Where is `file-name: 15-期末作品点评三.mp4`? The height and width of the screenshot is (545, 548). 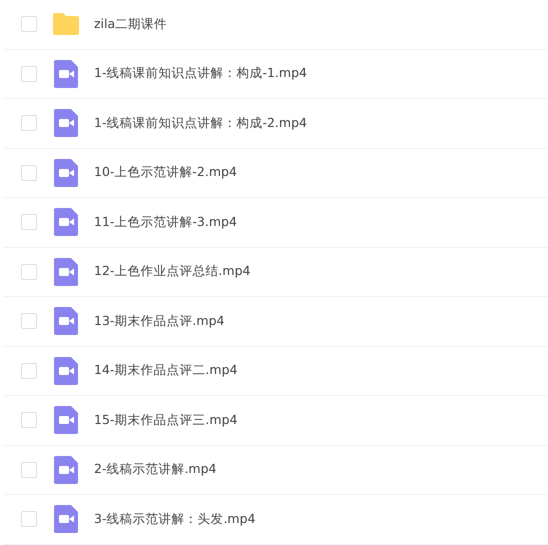
file-name: 15-期末作品点评三.mp4 is located at coordinates (166, 420).